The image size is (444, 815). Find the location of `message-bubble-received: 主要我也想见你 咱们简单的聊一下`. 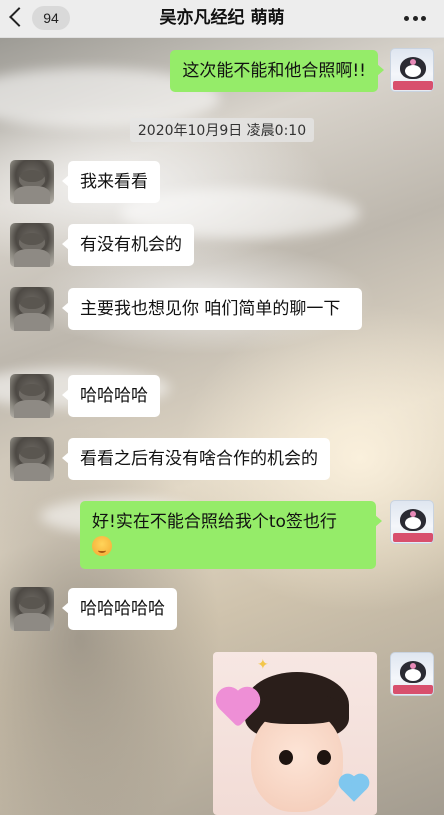

message-bubble-received: 主要我也想见你 咱们简单的聊一下 is located at coordinates (212, 309).